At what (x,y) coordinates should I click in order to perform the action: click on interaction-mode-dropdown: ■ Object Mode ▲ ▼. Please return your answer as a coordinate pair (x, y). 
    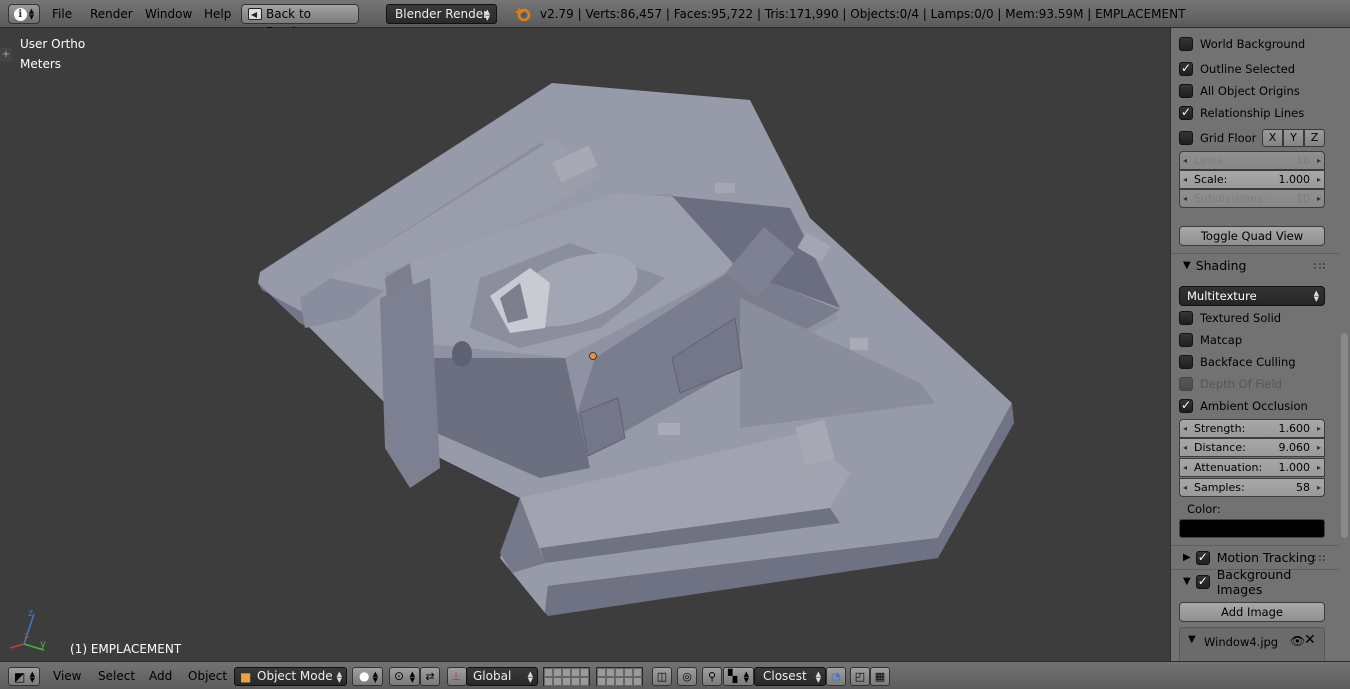
    Looking at the image, I should click on (290, 676).